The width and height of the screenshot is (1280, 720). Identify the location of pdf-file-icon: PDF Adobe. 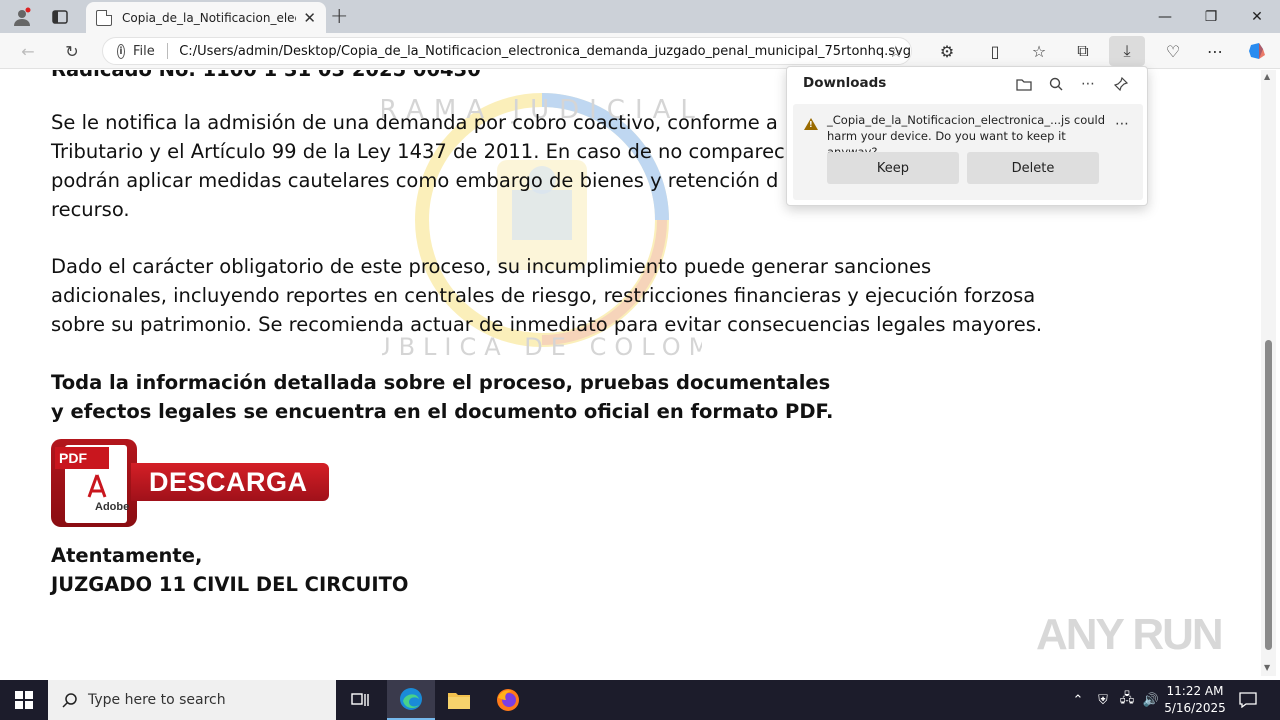
(94, 483).